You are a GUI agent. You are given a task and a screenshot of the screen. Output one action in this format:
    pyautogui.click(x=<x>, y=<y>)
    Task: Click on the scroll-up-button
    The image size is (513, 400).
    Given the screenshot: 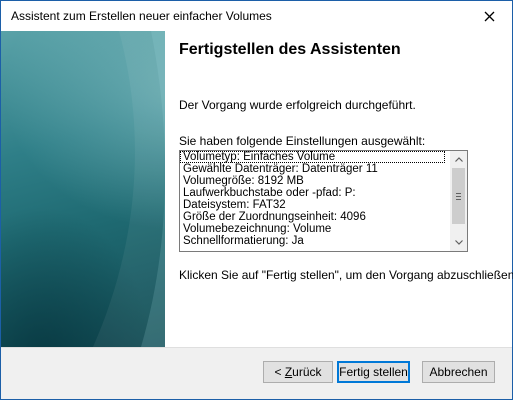 What is the action you would take?
    pyautogui.click(x=458, y=159)
    